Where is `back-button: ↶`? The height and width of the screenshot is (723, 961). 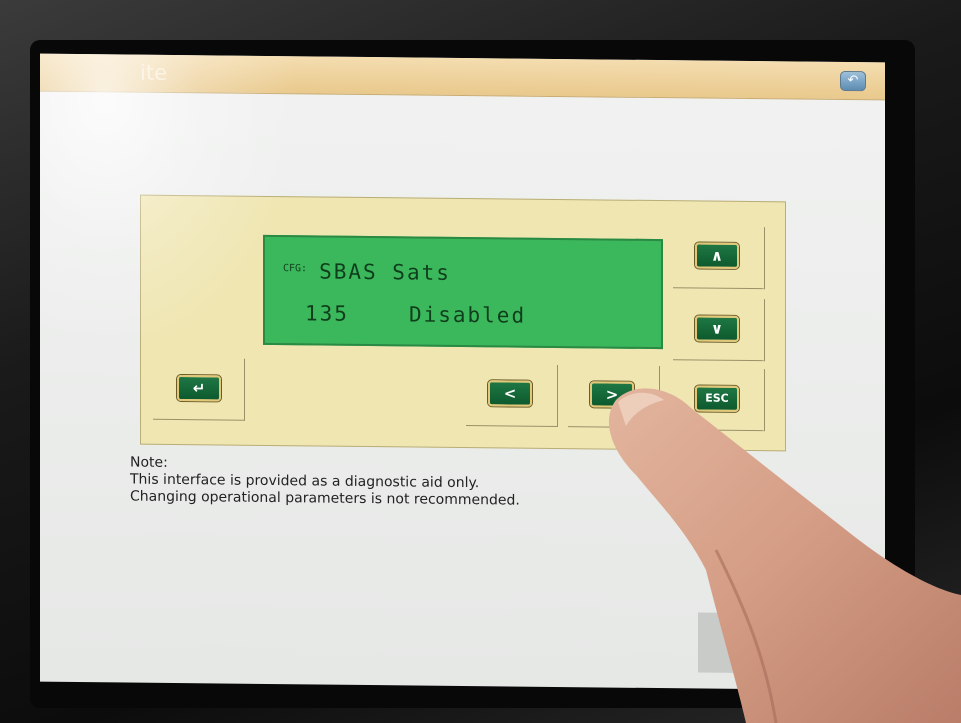 back-button: ↶ is located at coordinates (853, 81).